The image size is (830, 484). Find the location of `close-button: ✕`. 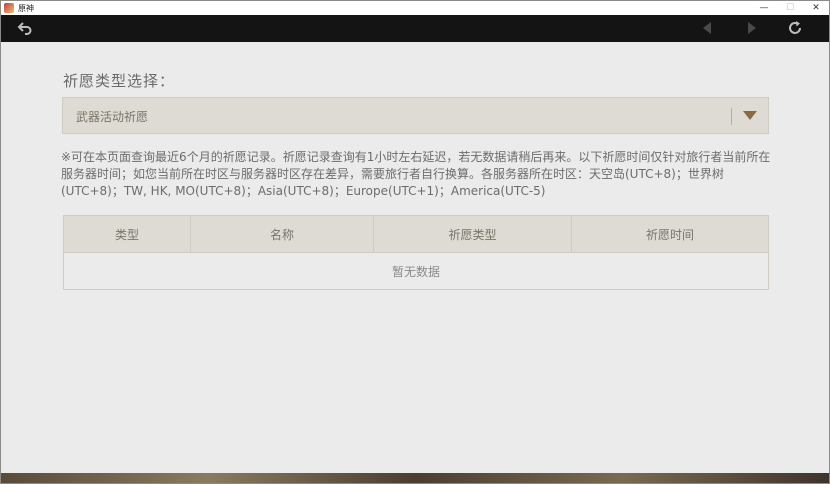

close-button: ✕ is located at coordinates (816, 8).